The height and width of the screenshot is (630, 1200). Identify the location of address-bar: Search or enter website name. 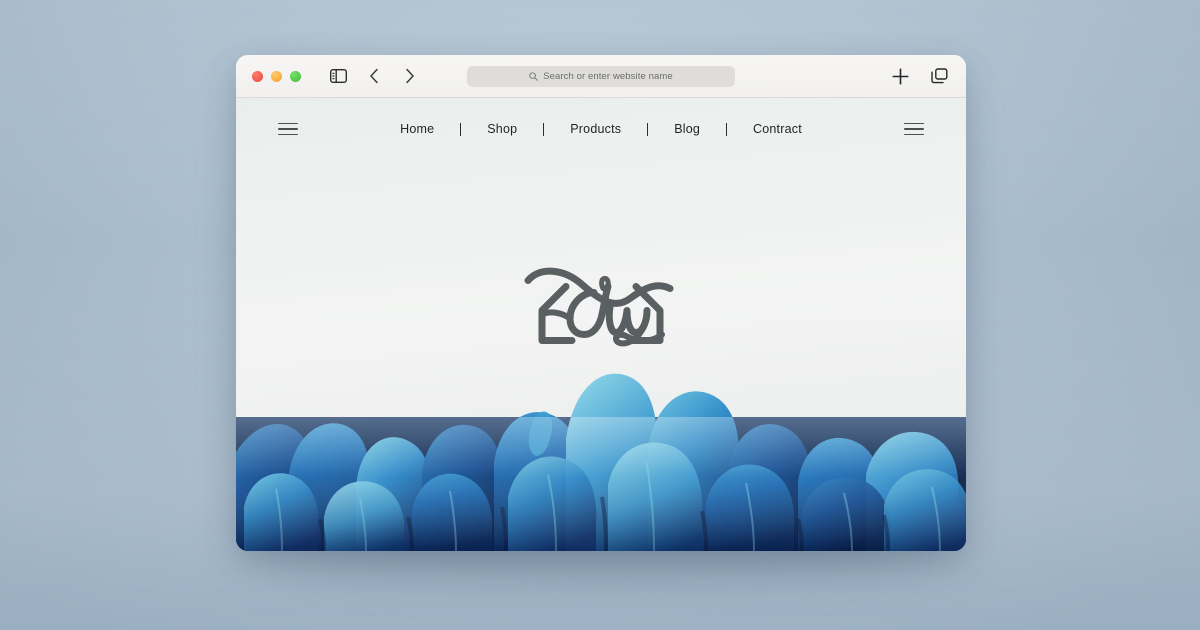
(601, 76).